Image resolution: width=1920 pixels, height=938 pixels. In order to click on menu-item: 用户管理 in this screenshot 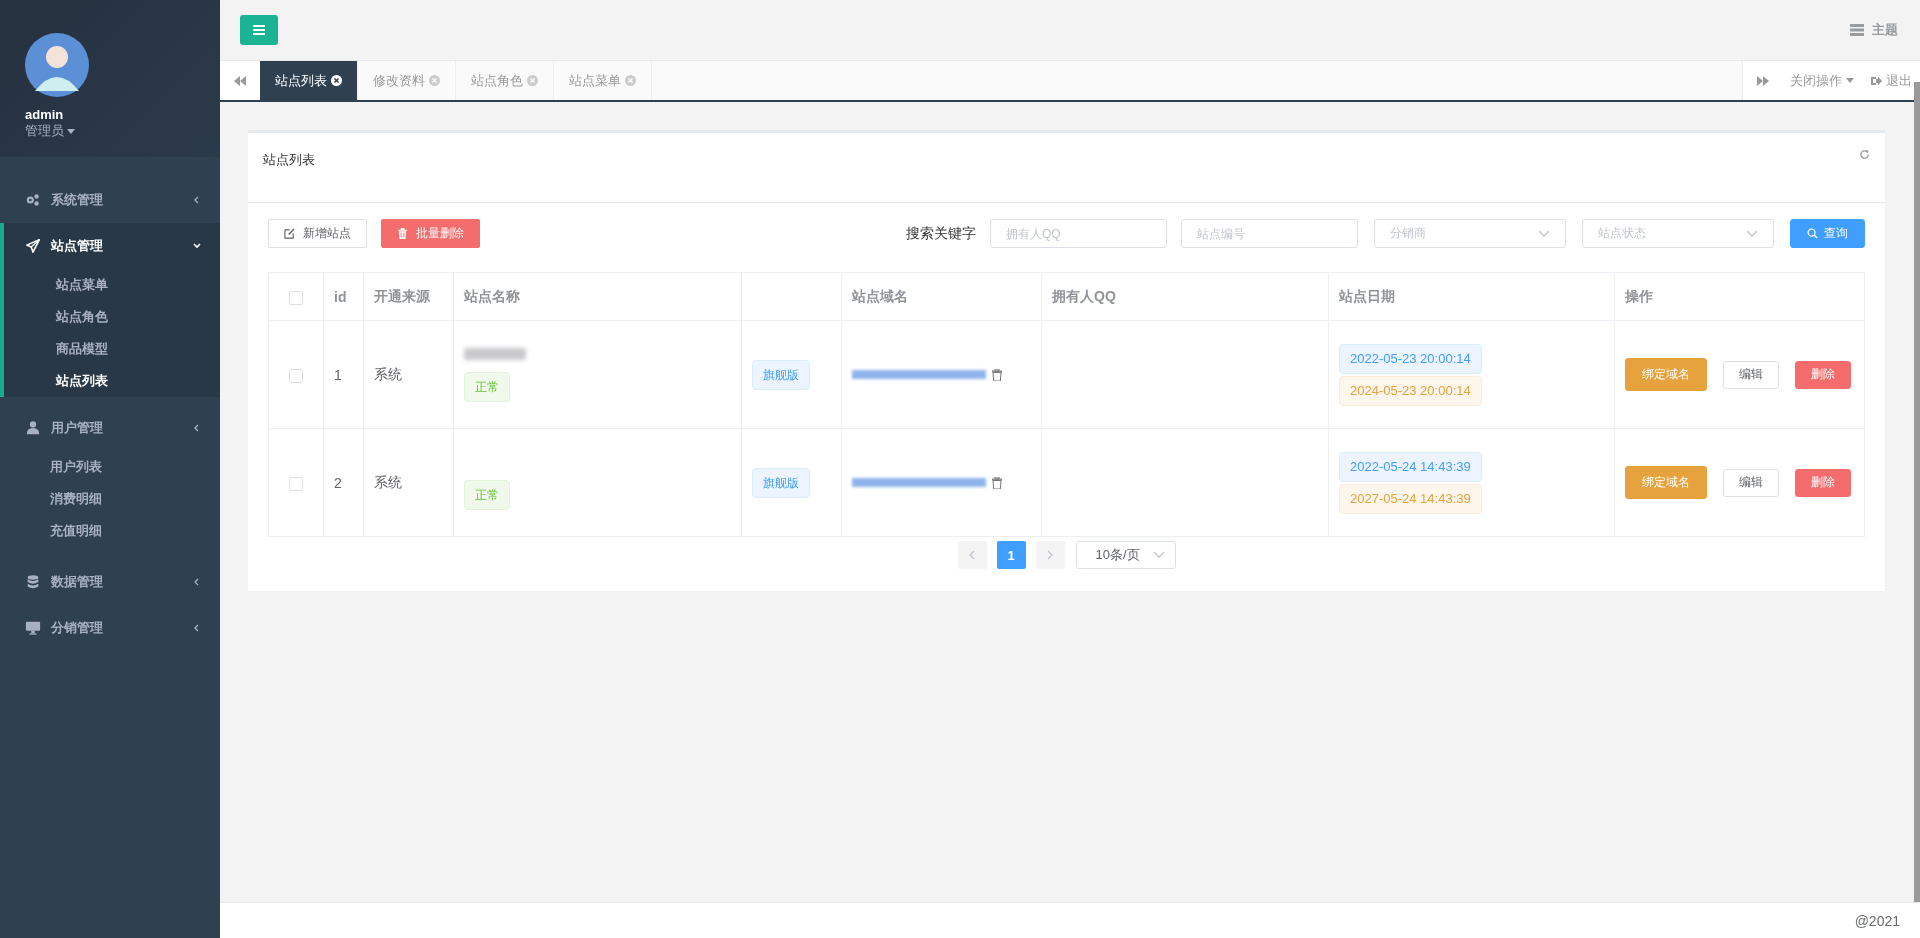, I will do `click(112, 428)`.